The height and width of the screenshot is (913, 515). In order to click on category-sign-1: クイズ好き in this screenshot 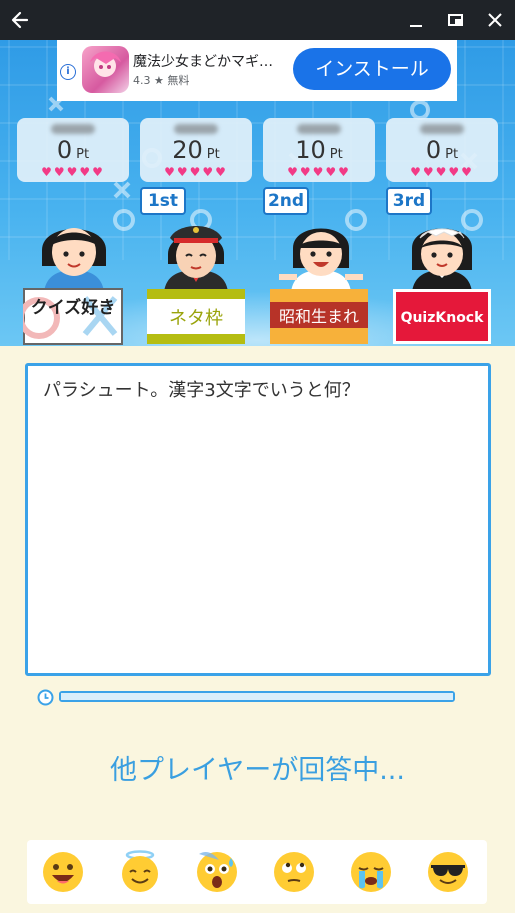, I will do `click(73, 316)`.